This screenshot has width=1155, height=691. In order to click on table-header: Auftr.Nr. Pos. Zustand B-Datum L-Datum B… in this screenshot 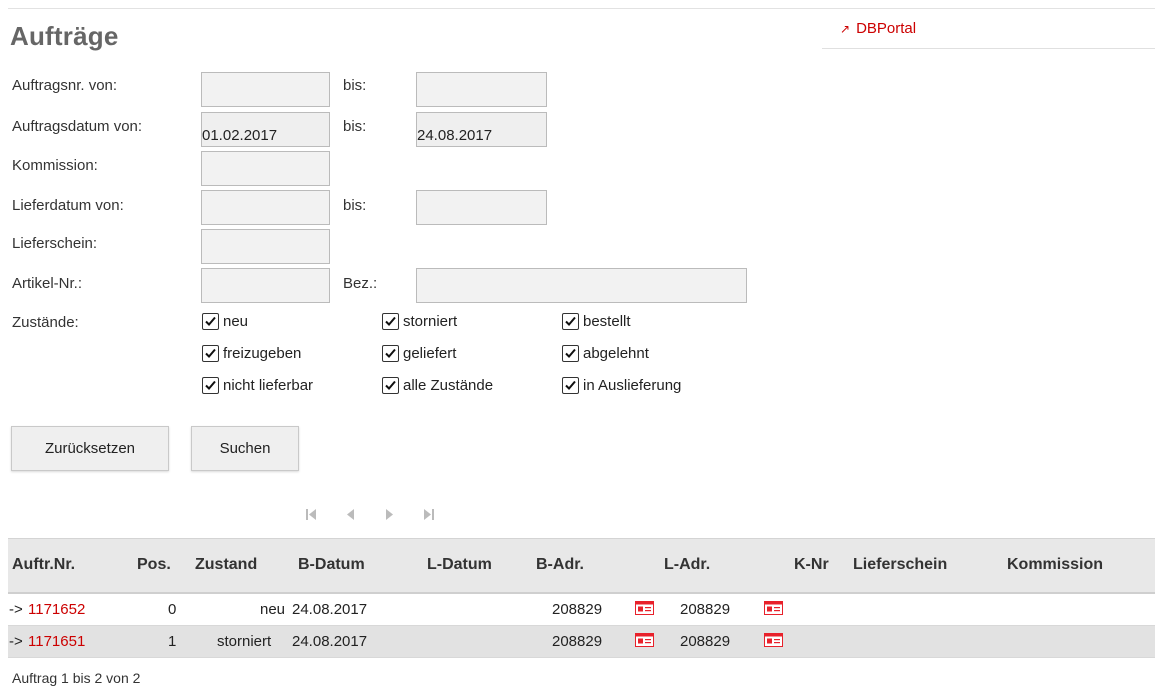, I will do `click(581, 566)`.